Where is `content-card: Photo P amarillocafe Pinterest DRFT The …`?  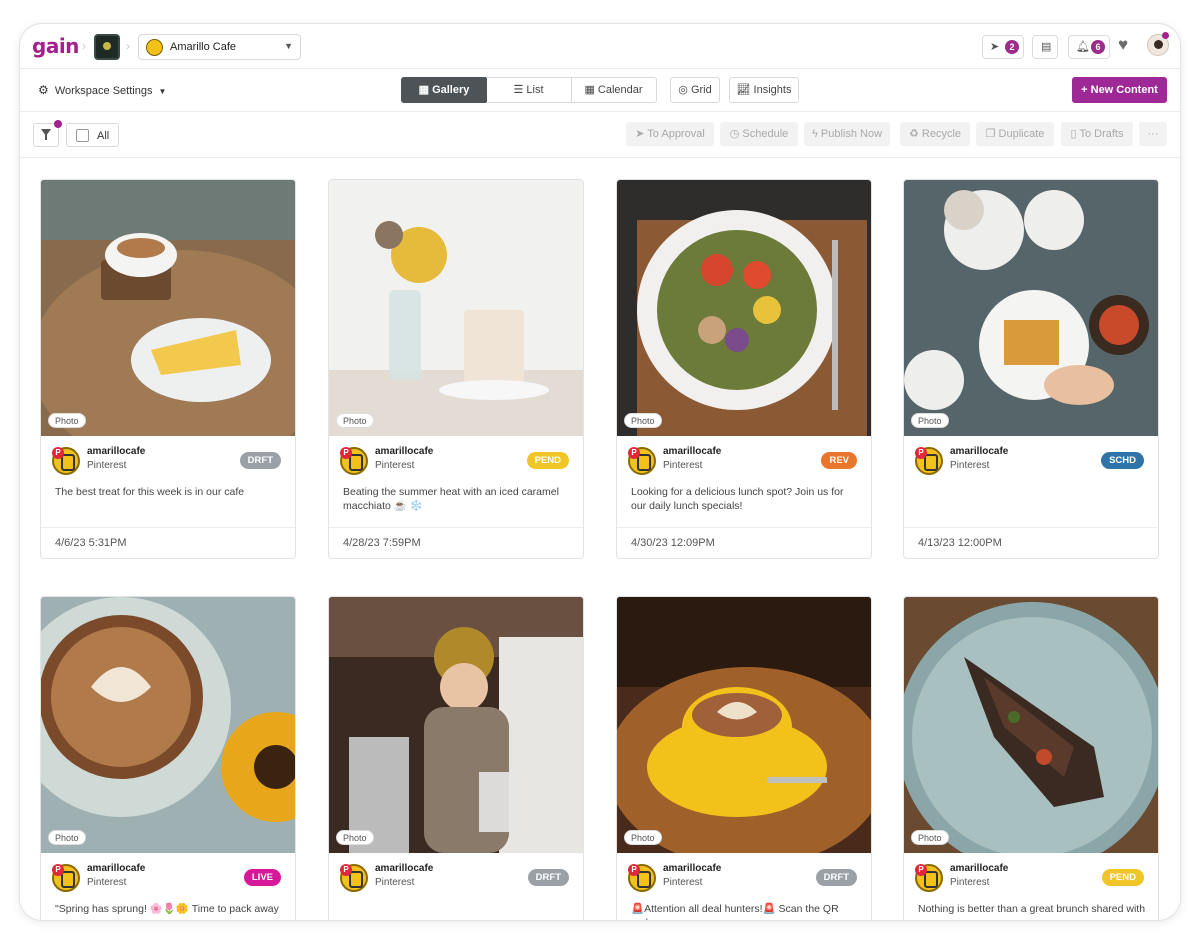
content-card: Photo P amarillocafe Pinterest DRFT The … is located at coordinates (168, 369).